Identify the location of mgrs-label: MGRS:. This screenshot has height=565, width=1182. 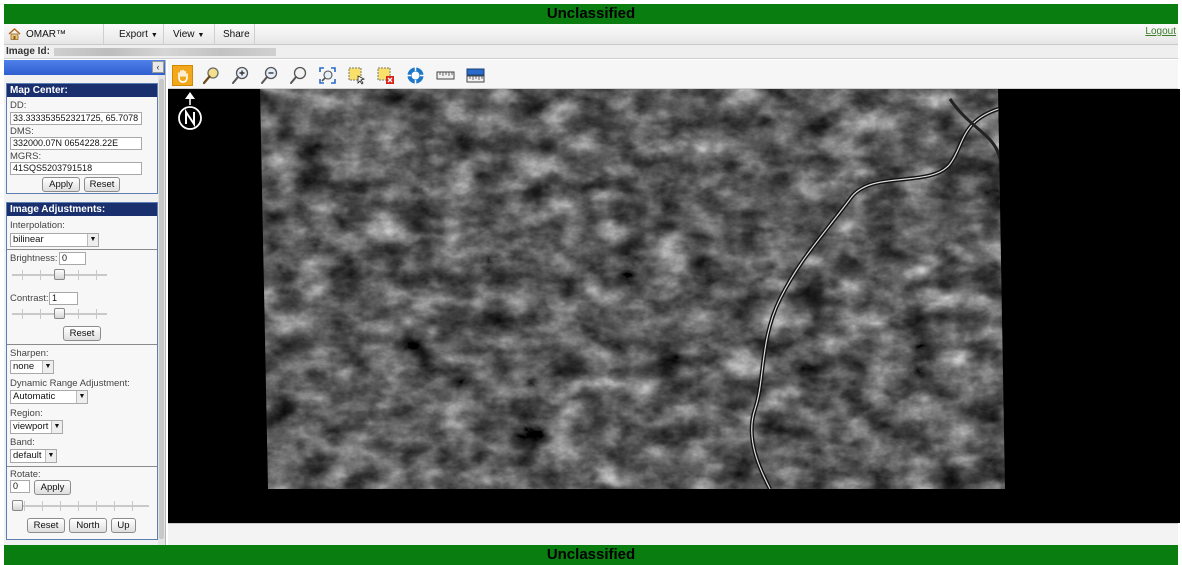
(26, 156).